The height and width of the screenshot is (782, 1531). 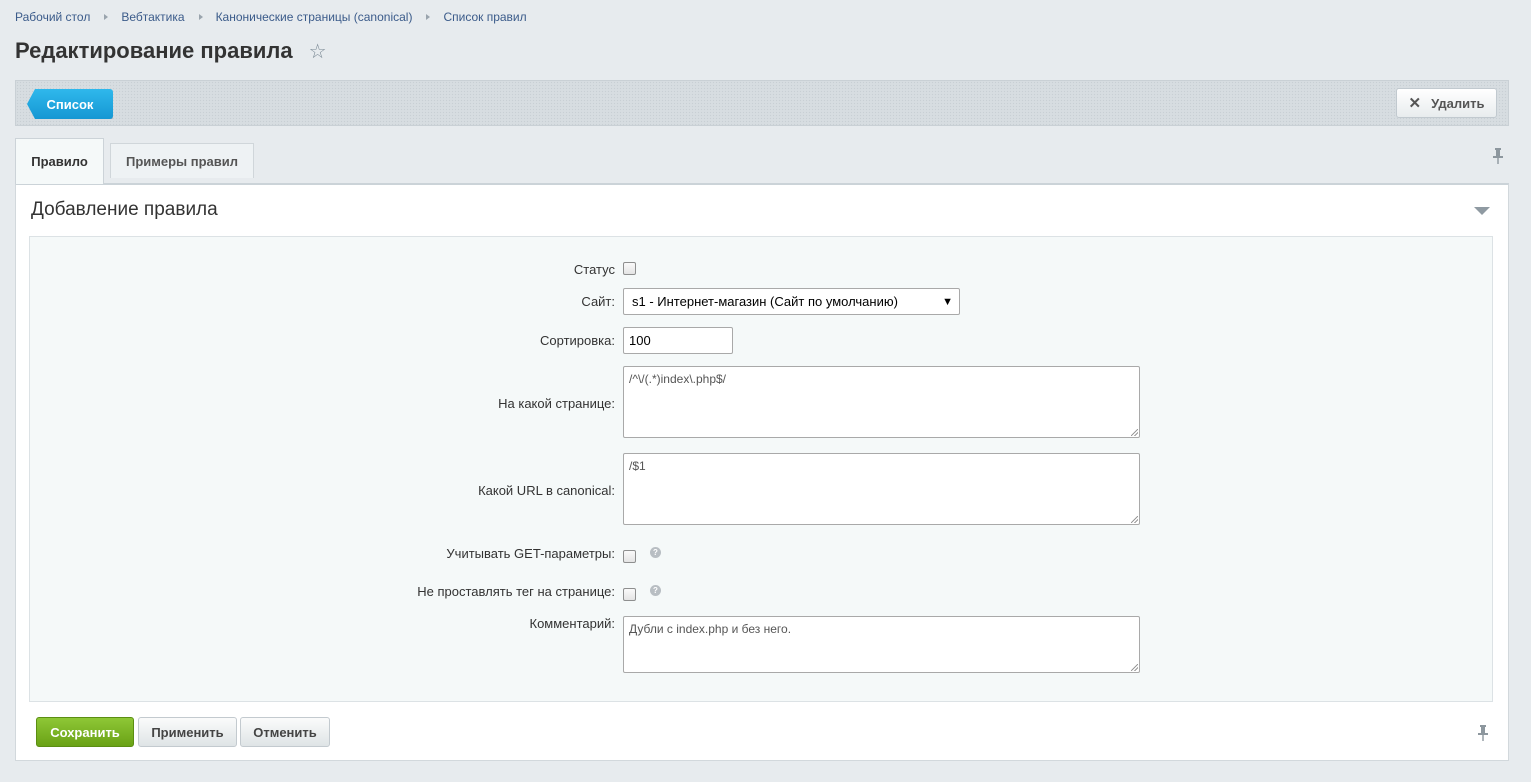 I want to click on delete-button-label: Удалить, so click(x=1458, y=103).